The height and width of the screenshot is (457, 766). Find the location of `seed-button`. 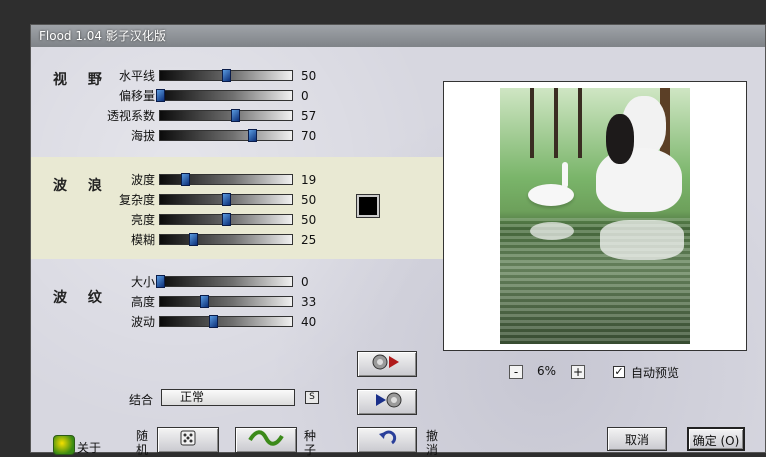

seed-button is located at coordinates (266, 440).